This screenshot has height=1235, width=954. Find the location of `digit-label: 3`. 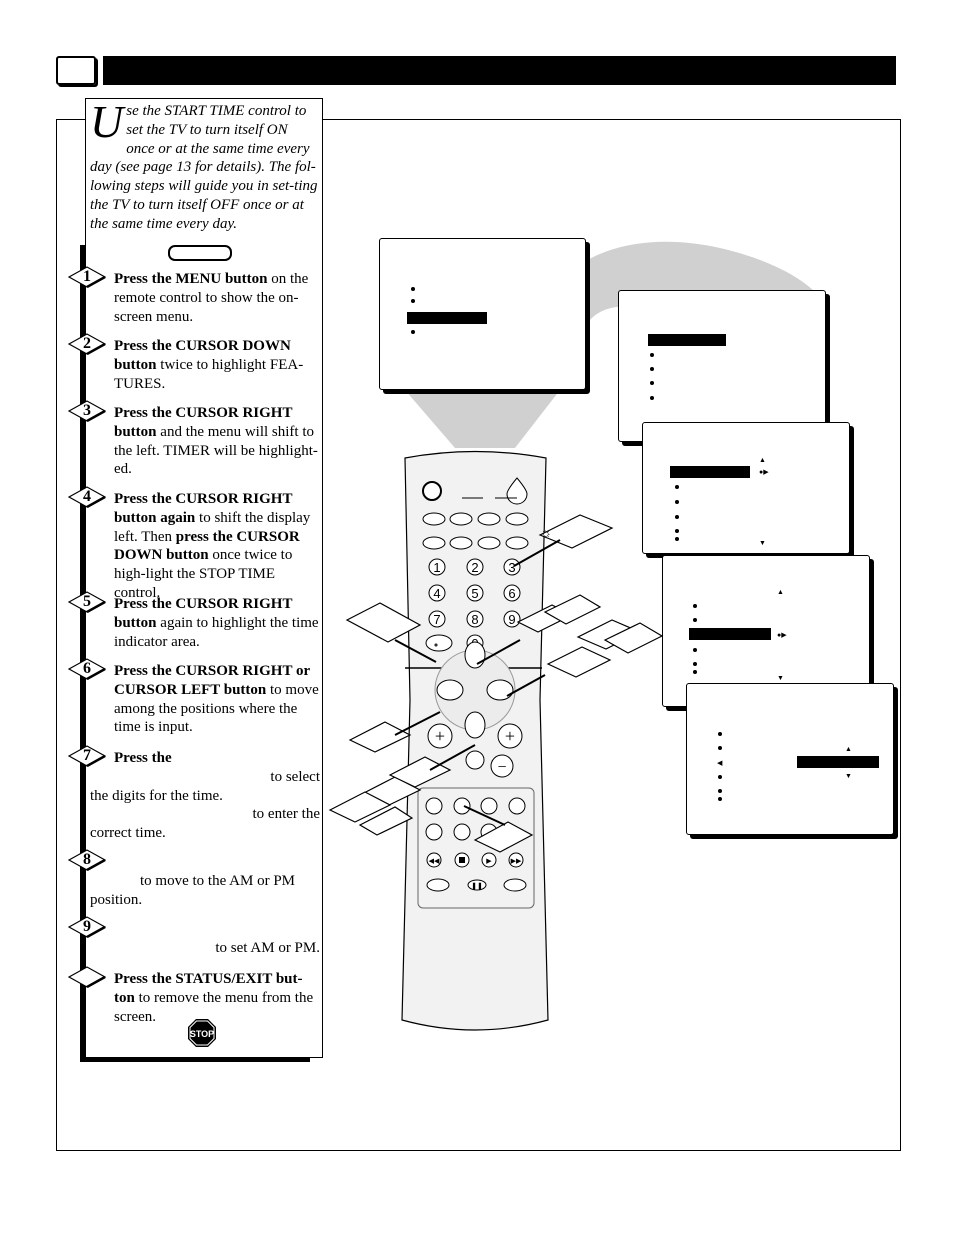

digit-label: 3 is located at coordinates (511, 567).